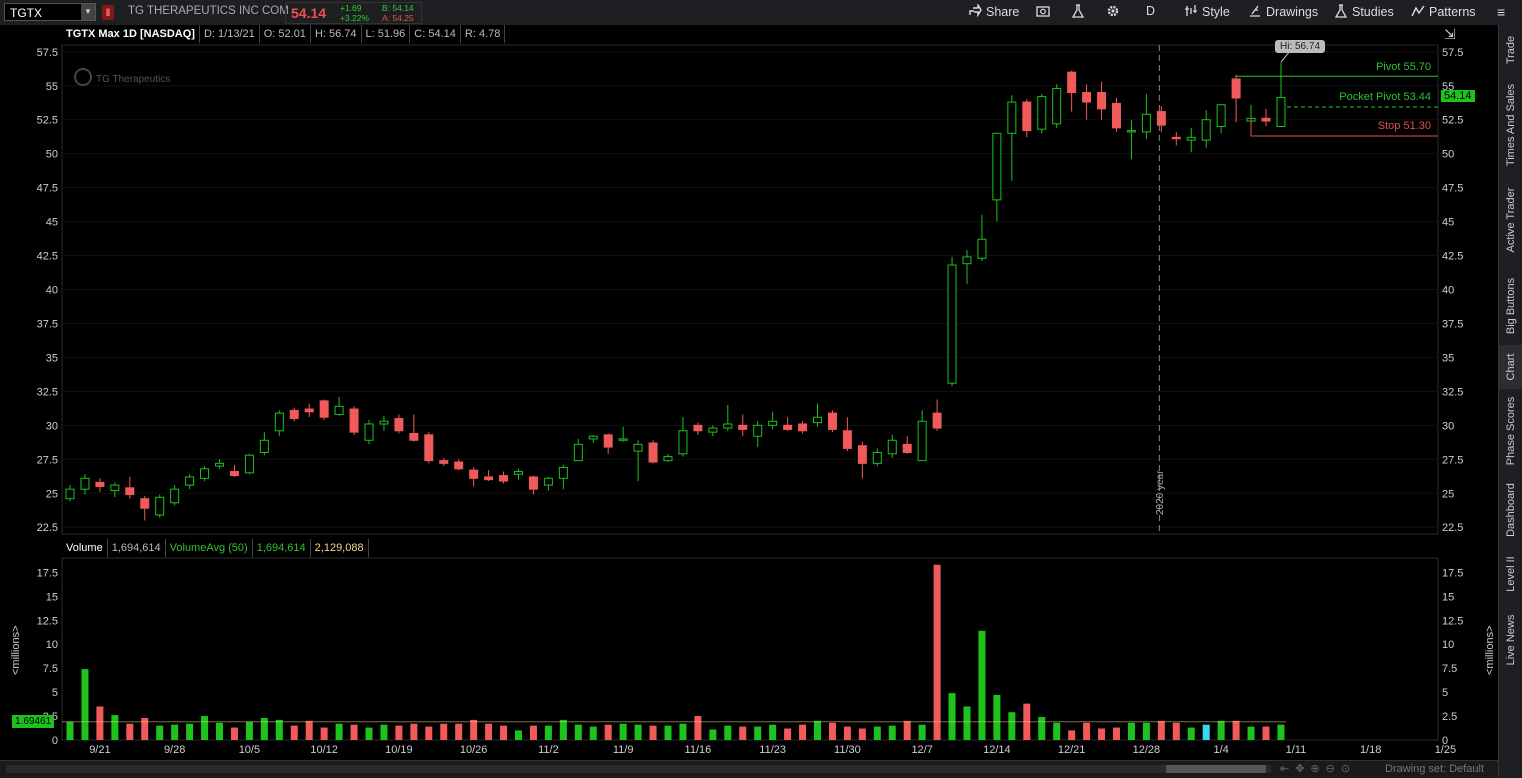 The height and width of the screenshot is (778, 1522). What do you see at coordinates (1510, 574) in the screenshot?
I see `tab-level-ii: Level II` at bounding box center [1510, 574].